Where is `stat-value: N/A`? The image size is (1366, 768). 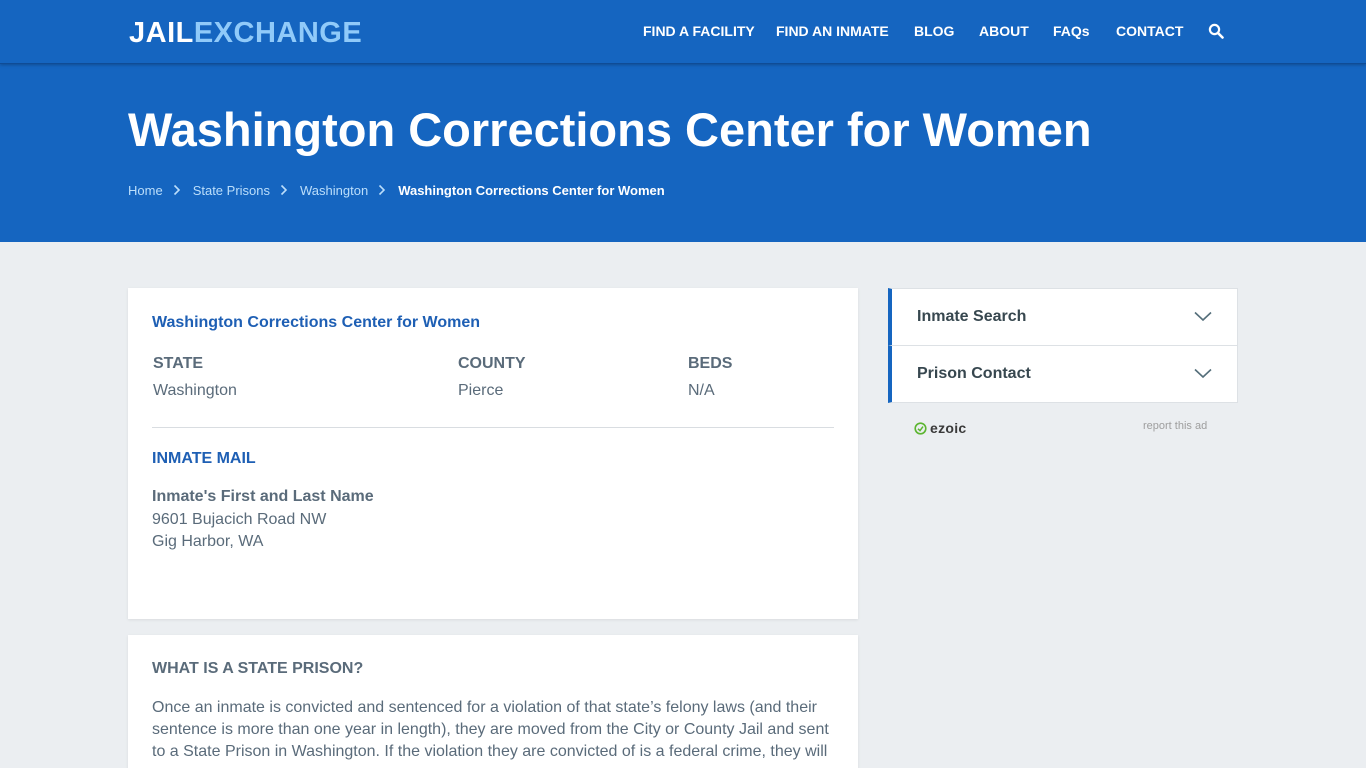 stat-value: N/A is located at coordinates (701, 390).